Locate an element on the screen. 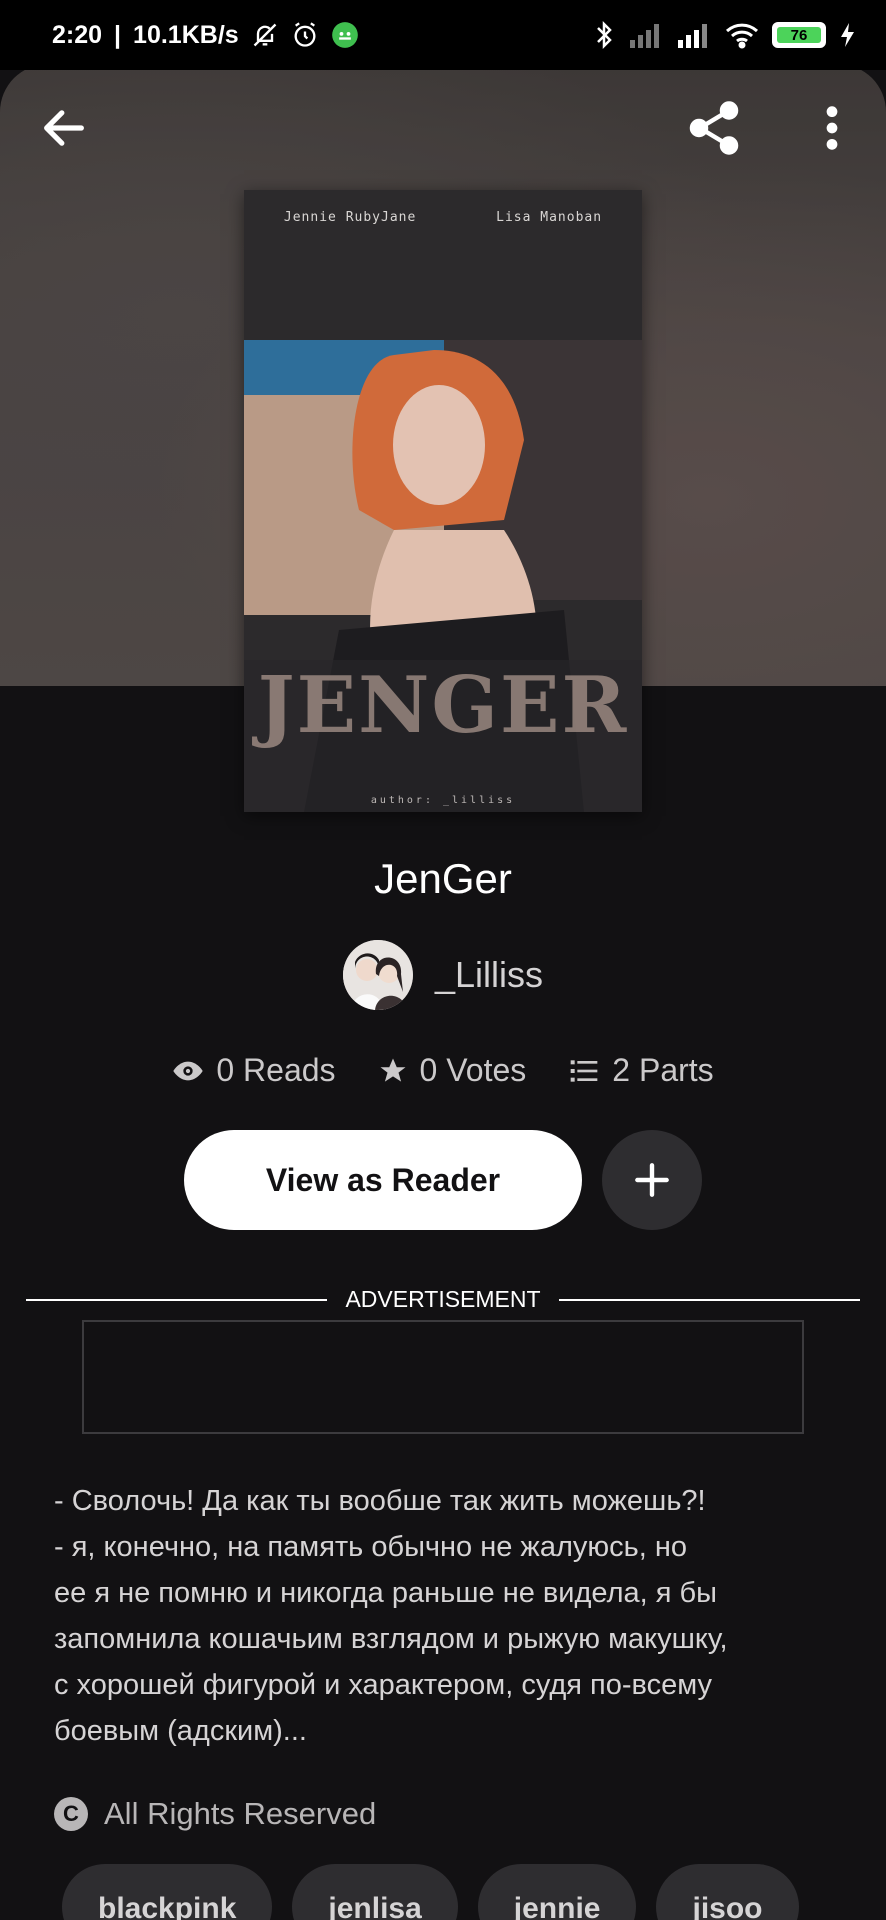 The width and height of the screenshot is (886, 1920). status-time: 2:20 is located at coordinates (77, 34).